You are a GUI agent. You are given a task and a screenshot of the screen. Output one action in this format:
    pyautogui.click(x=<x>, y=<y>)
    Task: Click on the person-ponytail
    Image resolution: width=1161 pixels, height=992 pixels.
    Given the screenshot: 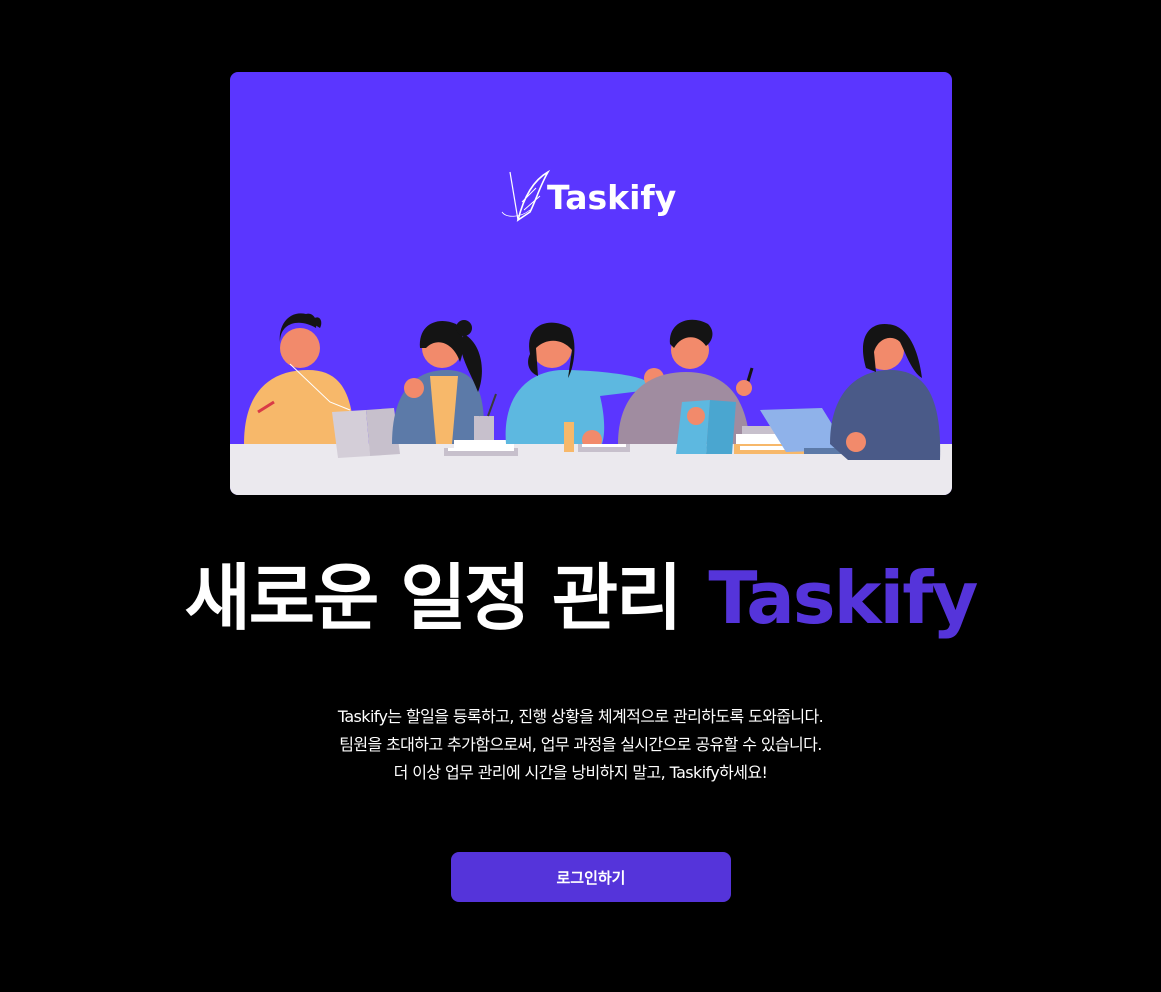 What is the action you would take?
    pyautogui.click(x=438, y=382)
    